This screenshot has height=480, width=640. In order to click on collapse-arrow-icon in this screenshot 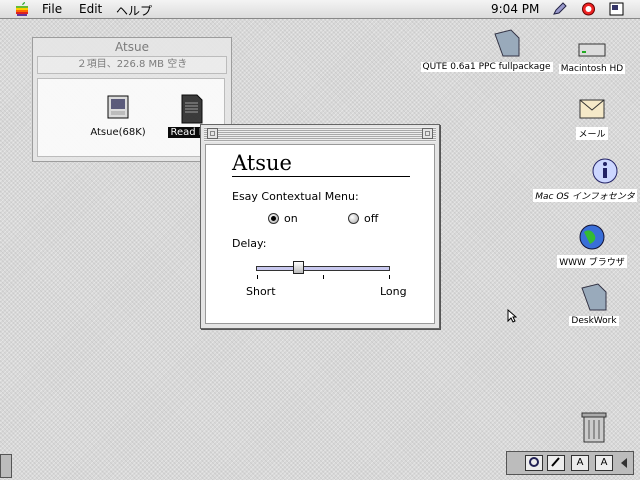, I will do `click(624, 463)`.